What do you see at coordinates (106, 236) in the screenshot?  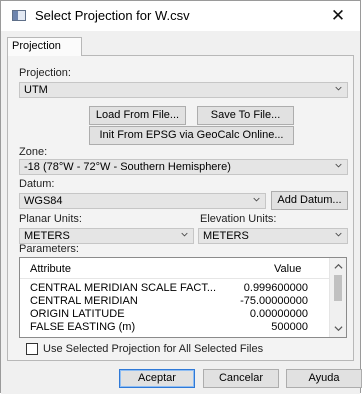 I see `planar-units-select: METERS` at bounding box center [106, 236].